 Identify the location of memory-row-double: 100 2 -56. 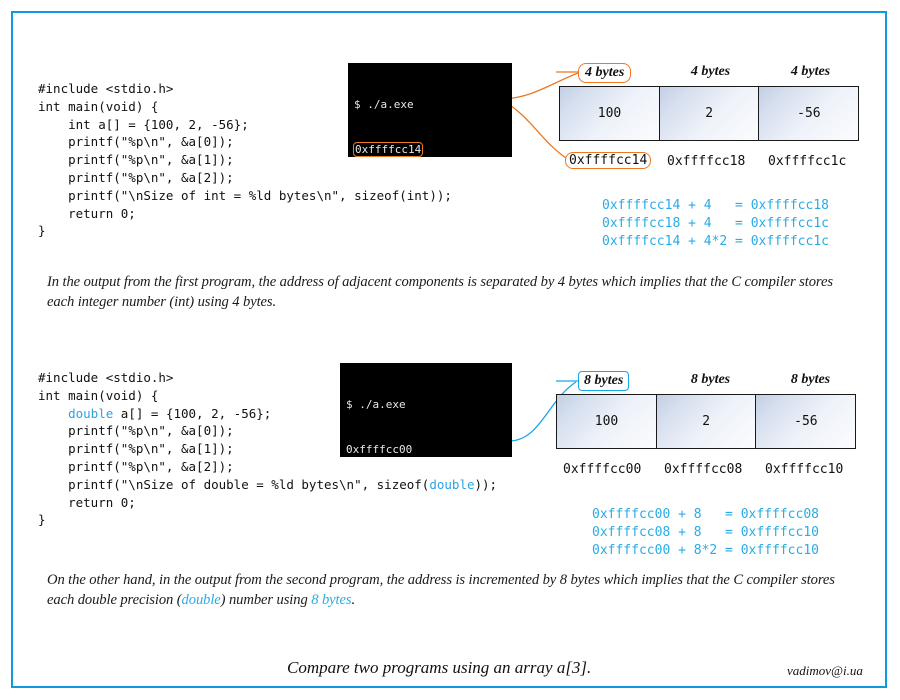
(706, 421).